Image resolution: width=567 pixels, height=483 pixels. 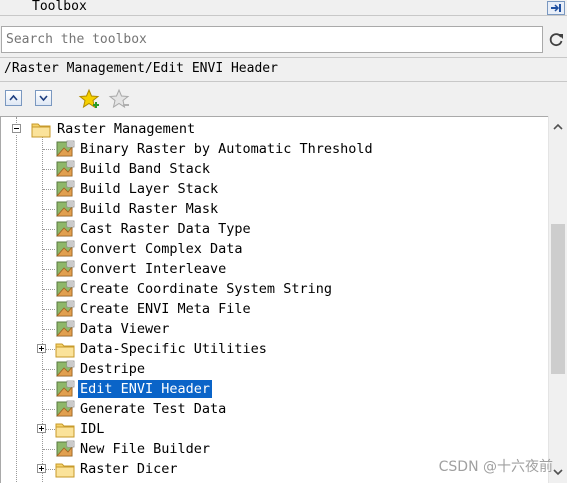 I want to click on tree-item-binary-raster-by-automatic-threshold: Binary Raster by Automatic Threshold, so click(x=275, y=149).